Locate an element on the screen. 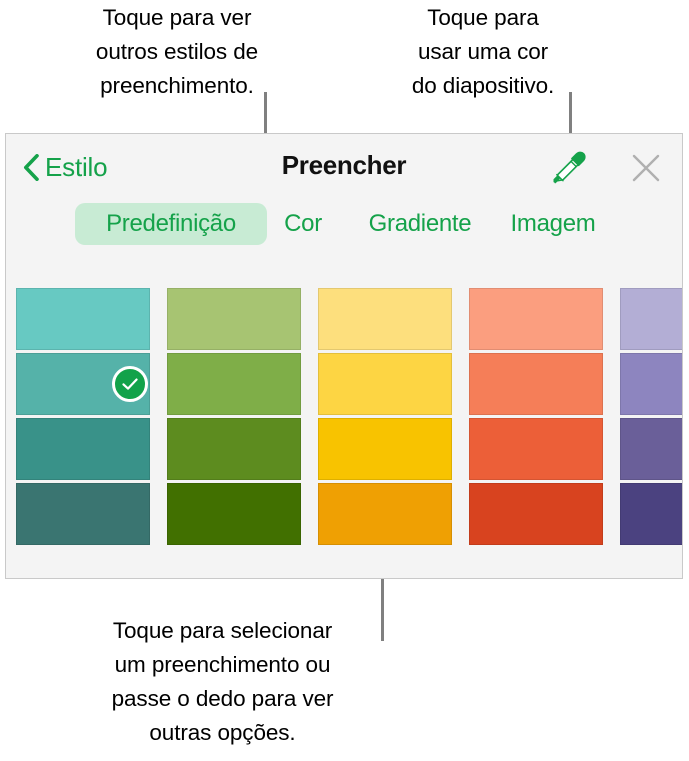  close-icon is located at coordinates (646, 168).